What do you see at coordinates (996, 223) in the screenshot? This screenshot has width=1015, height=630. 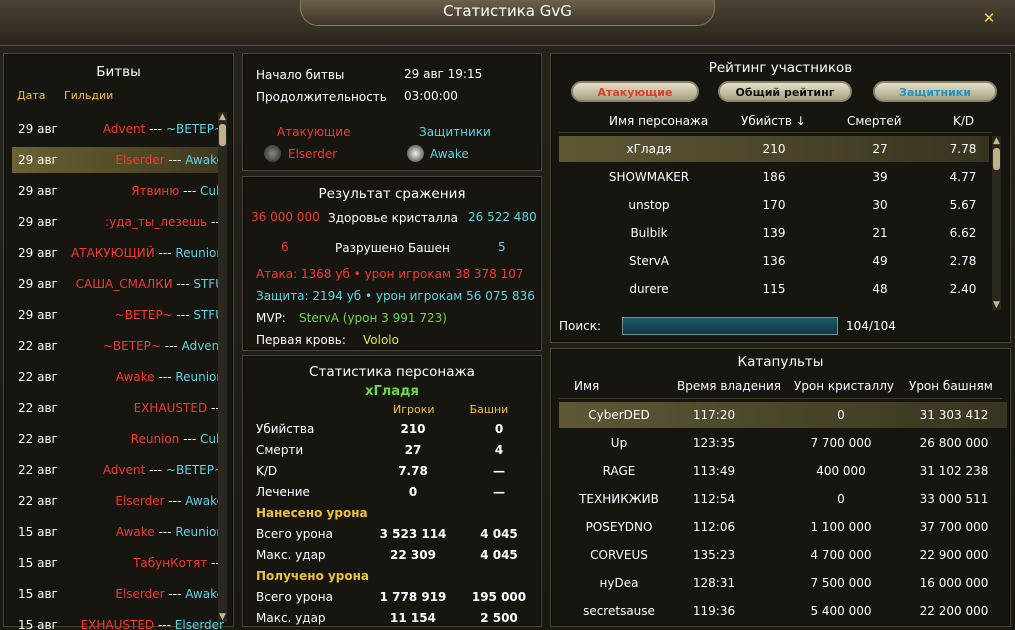 I see `rating-scrollbar: ▲ ▼` at bounding box center [996, 223].